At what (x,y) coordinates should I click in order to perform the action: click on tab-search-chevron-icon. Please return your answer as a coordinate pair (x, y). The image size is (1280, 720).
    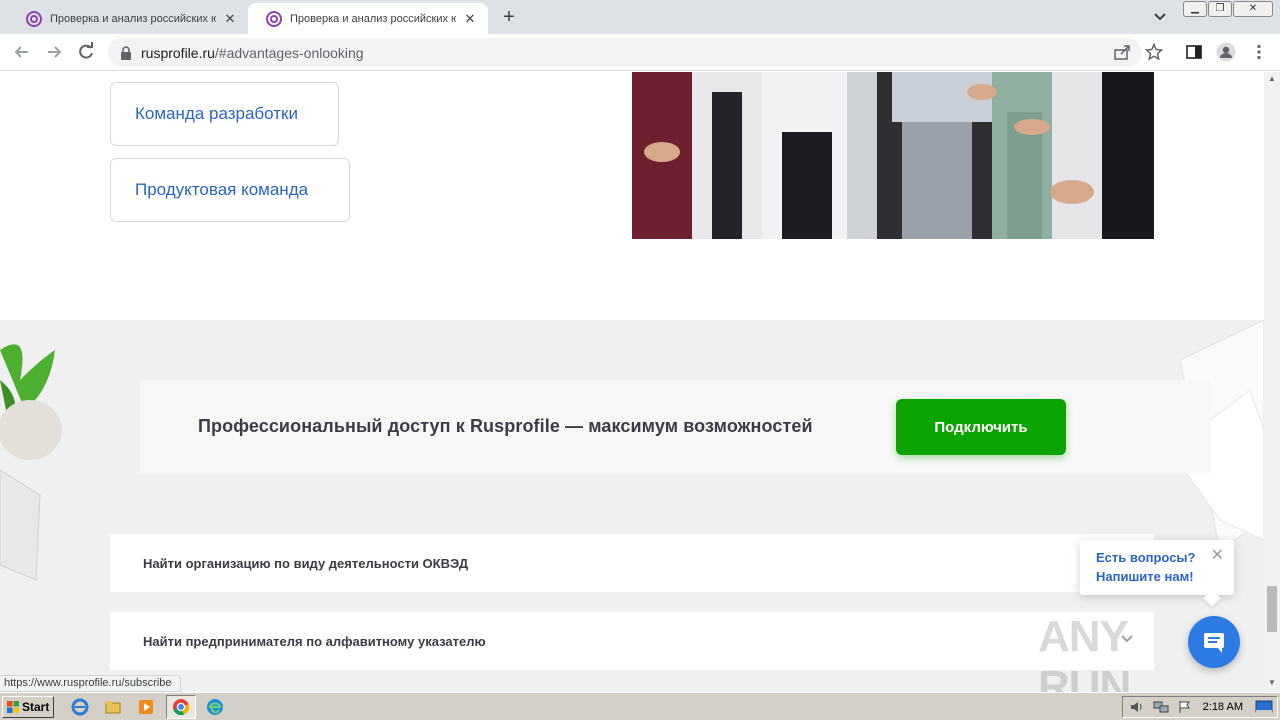
    Looking at the image, I should click on (1160, 17).